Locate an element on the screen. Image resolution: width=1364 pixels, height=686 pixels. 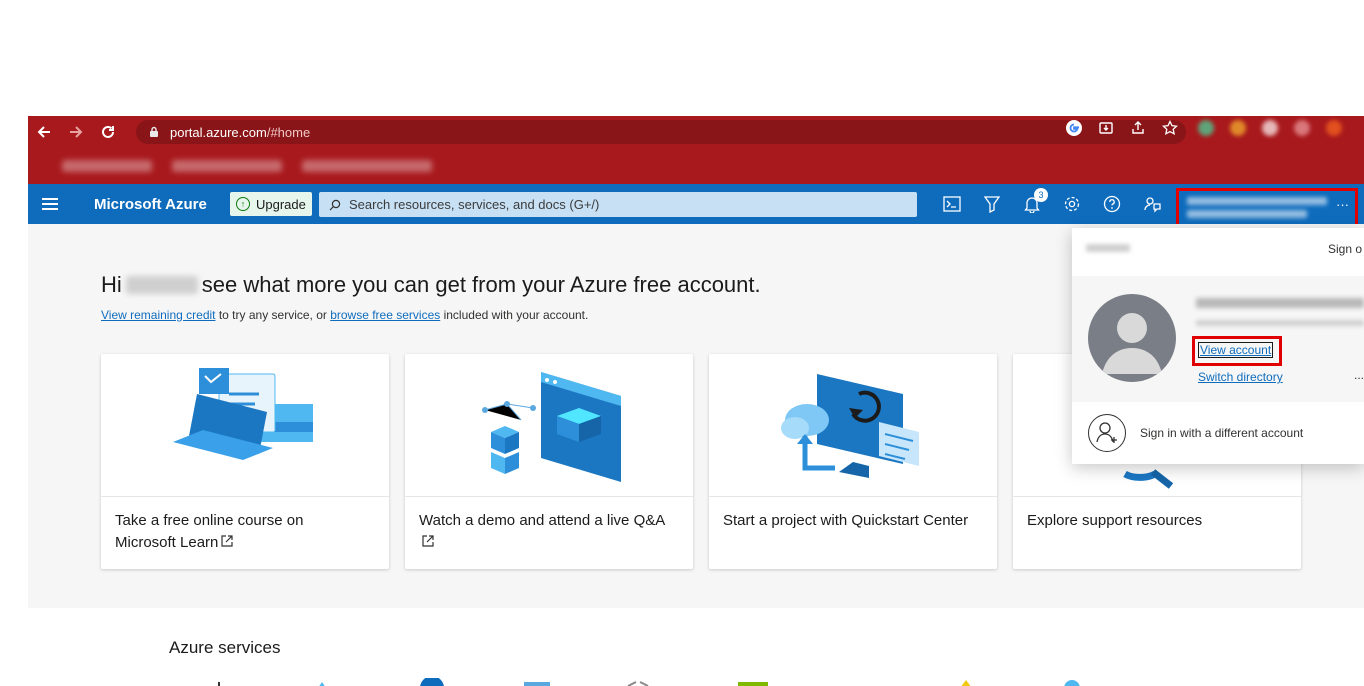
install-icon is located at coordinates (1106, 128).